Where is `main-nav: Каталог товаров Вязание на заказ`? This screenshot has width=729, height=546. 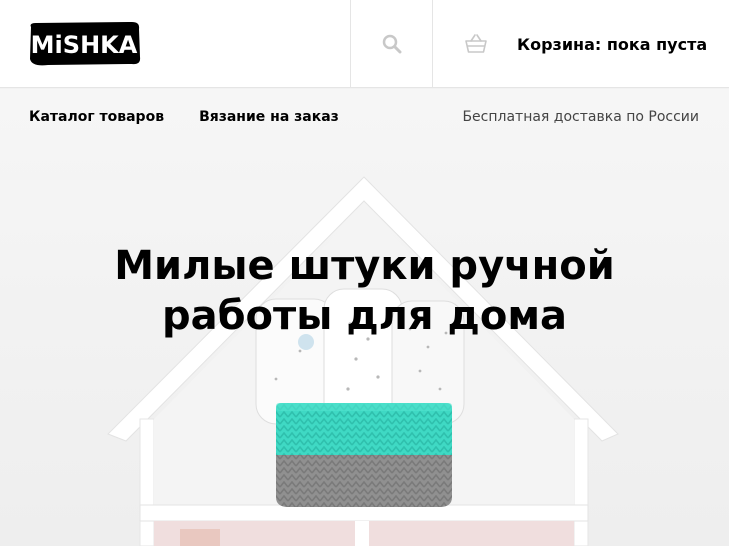 main-nav: Каталог товаров Вязание на заказ is located at coordinates (184, 117).